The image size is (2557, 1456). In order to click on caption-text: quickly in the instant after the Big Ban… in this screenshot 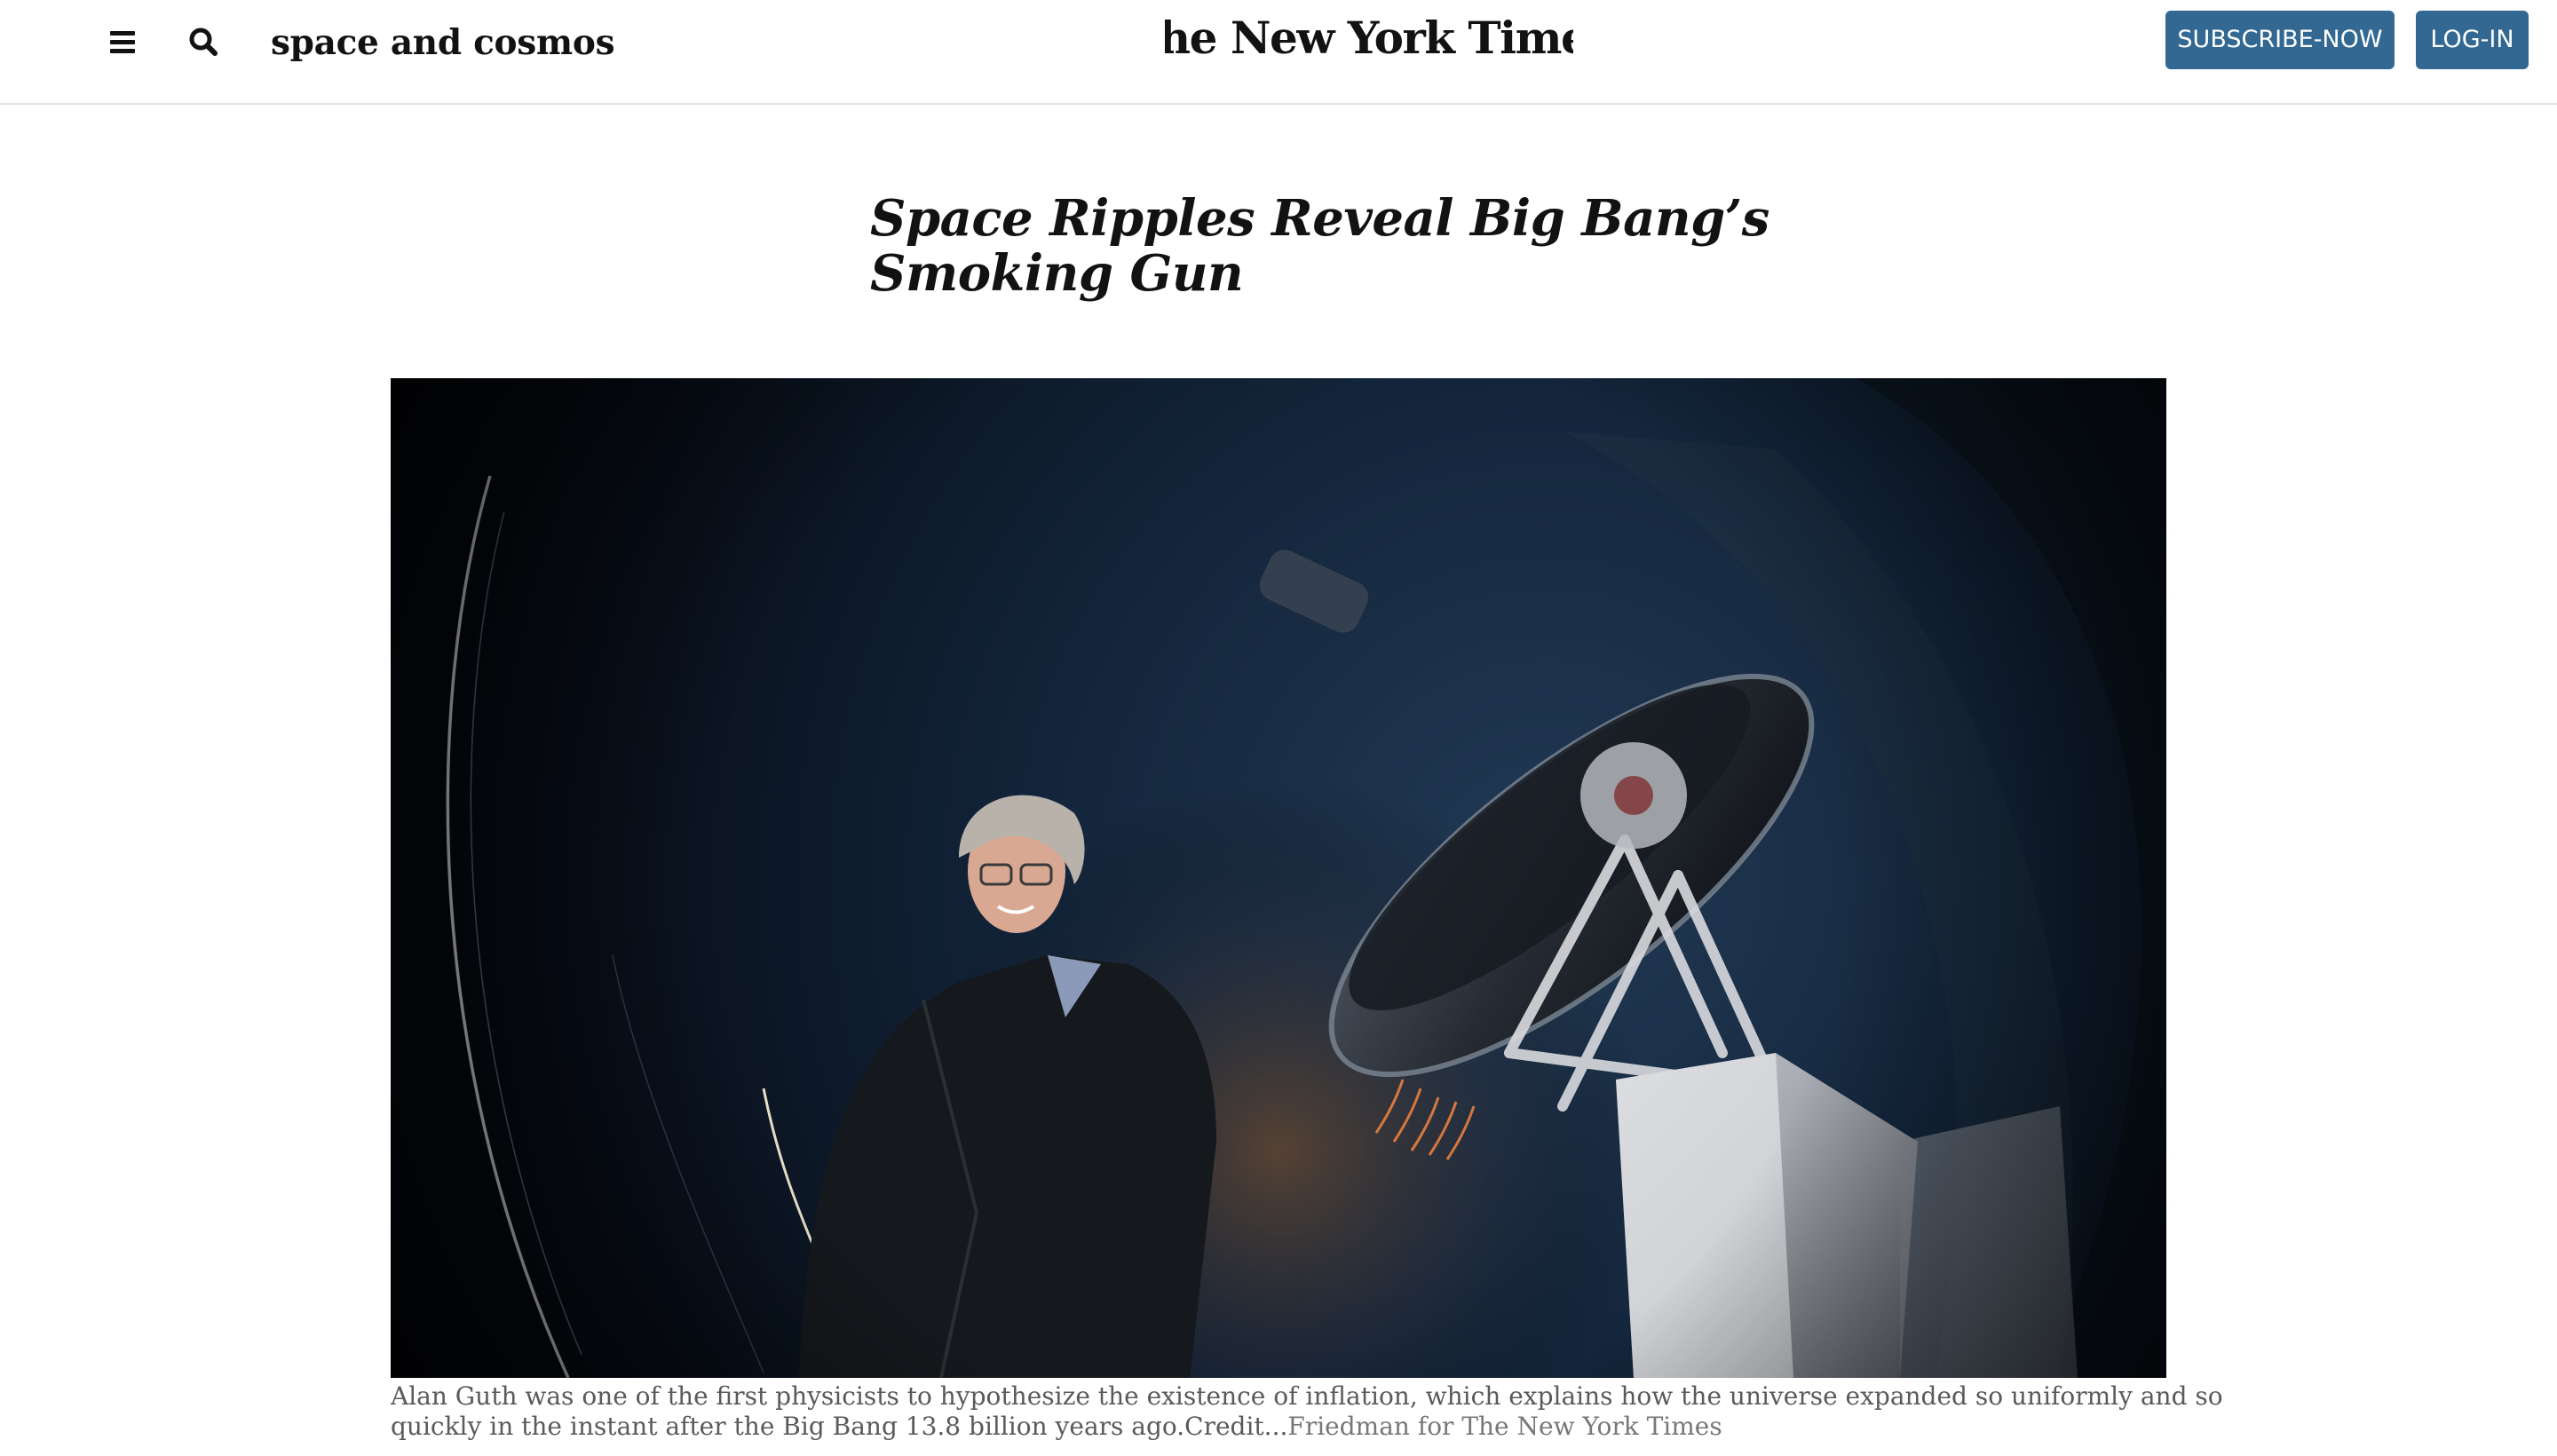, I will do `click(788, 1426)`.